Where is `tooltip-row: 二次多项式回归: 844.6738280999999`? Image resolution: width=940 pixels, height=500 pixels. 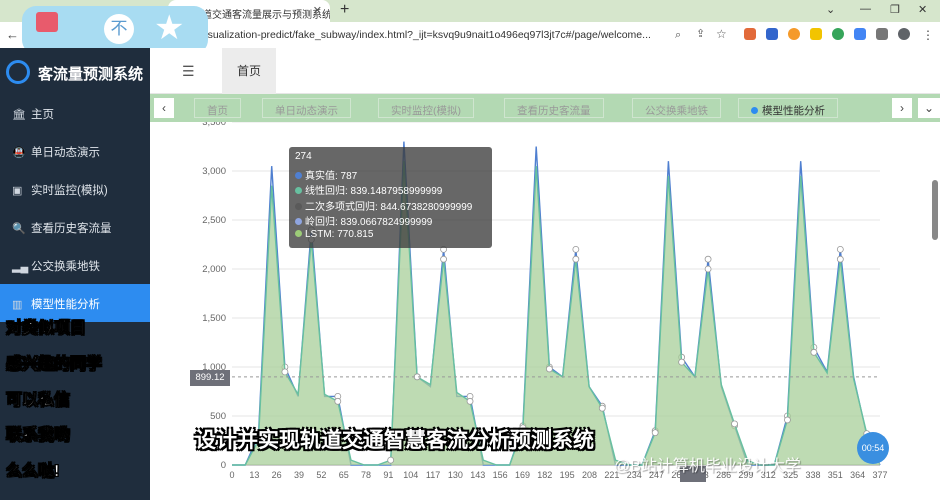
tooltip-row: 二次多项式回归: 844.6738280999999 is located at coordinates (390, 206).